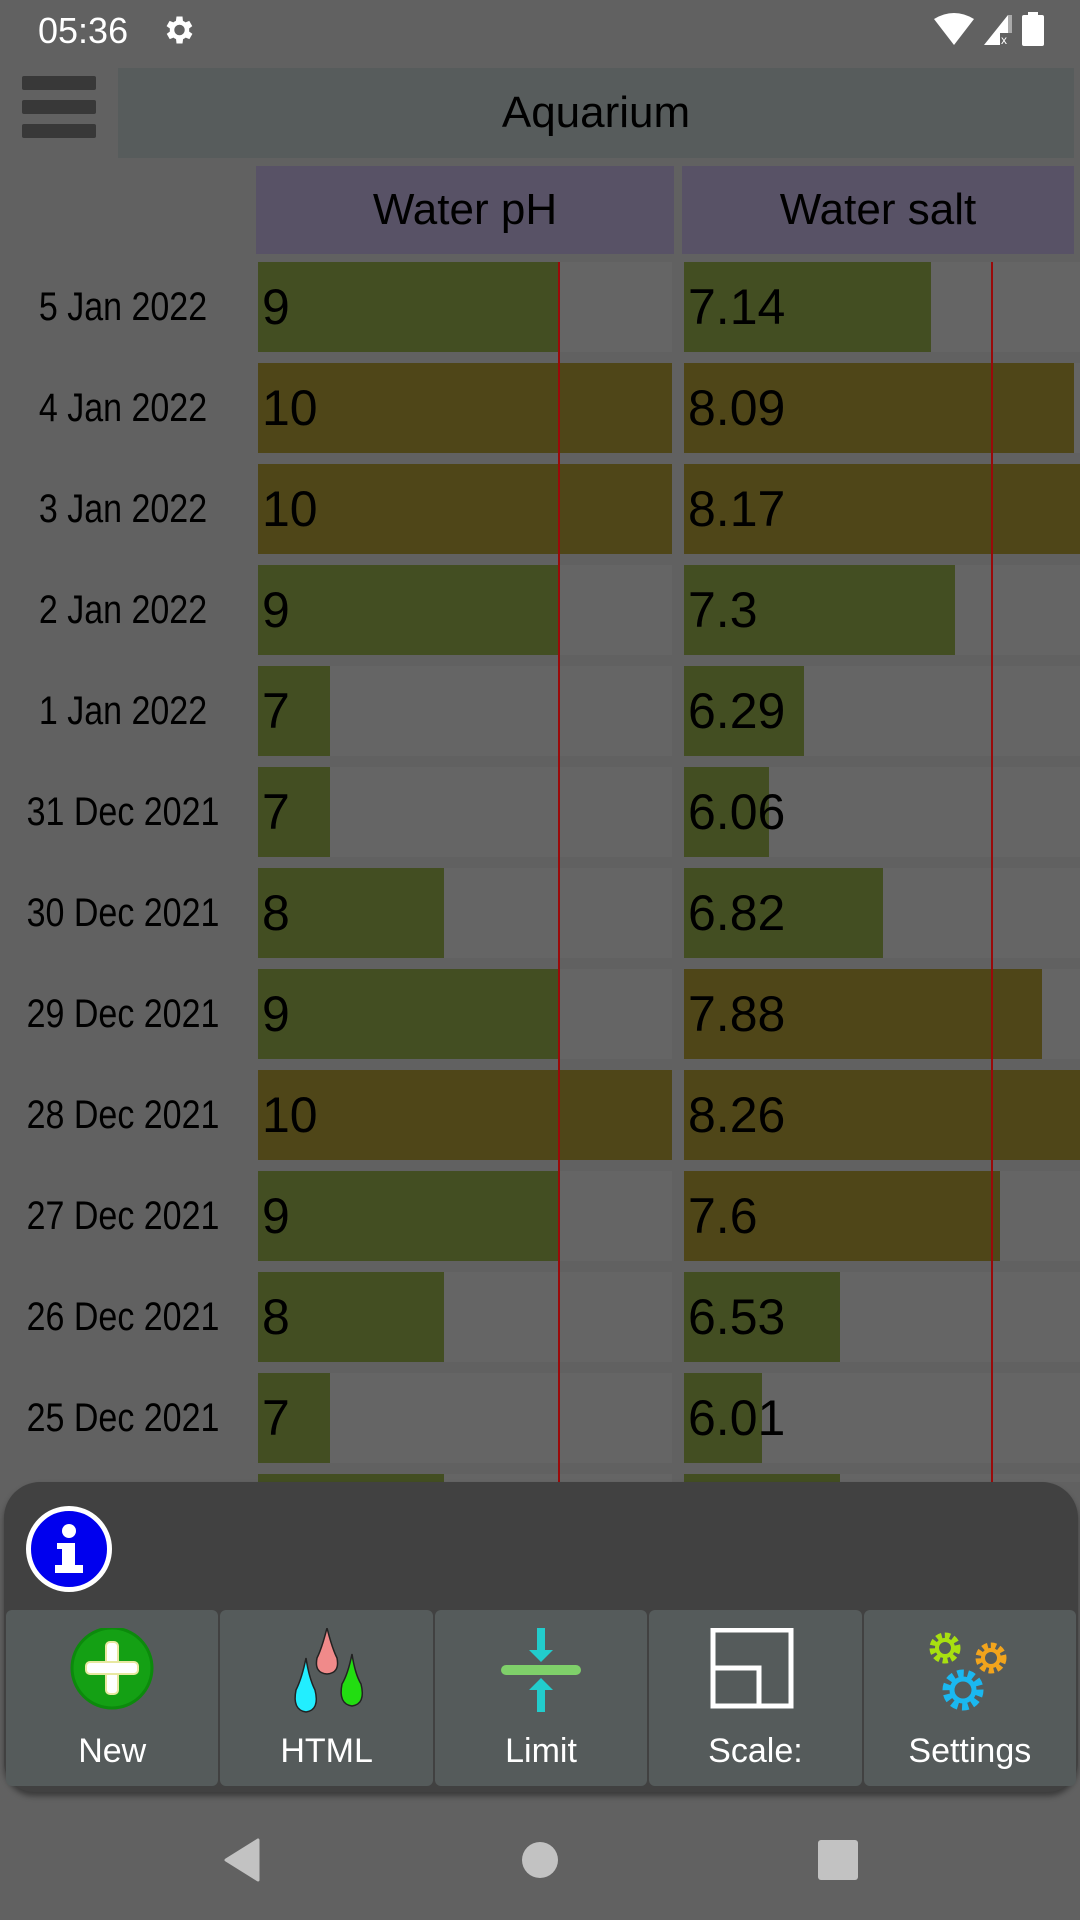  What do you see at coordinates (122, 1478) in the screenshot?
I see `row-date` at bounding box center [122, 1478].